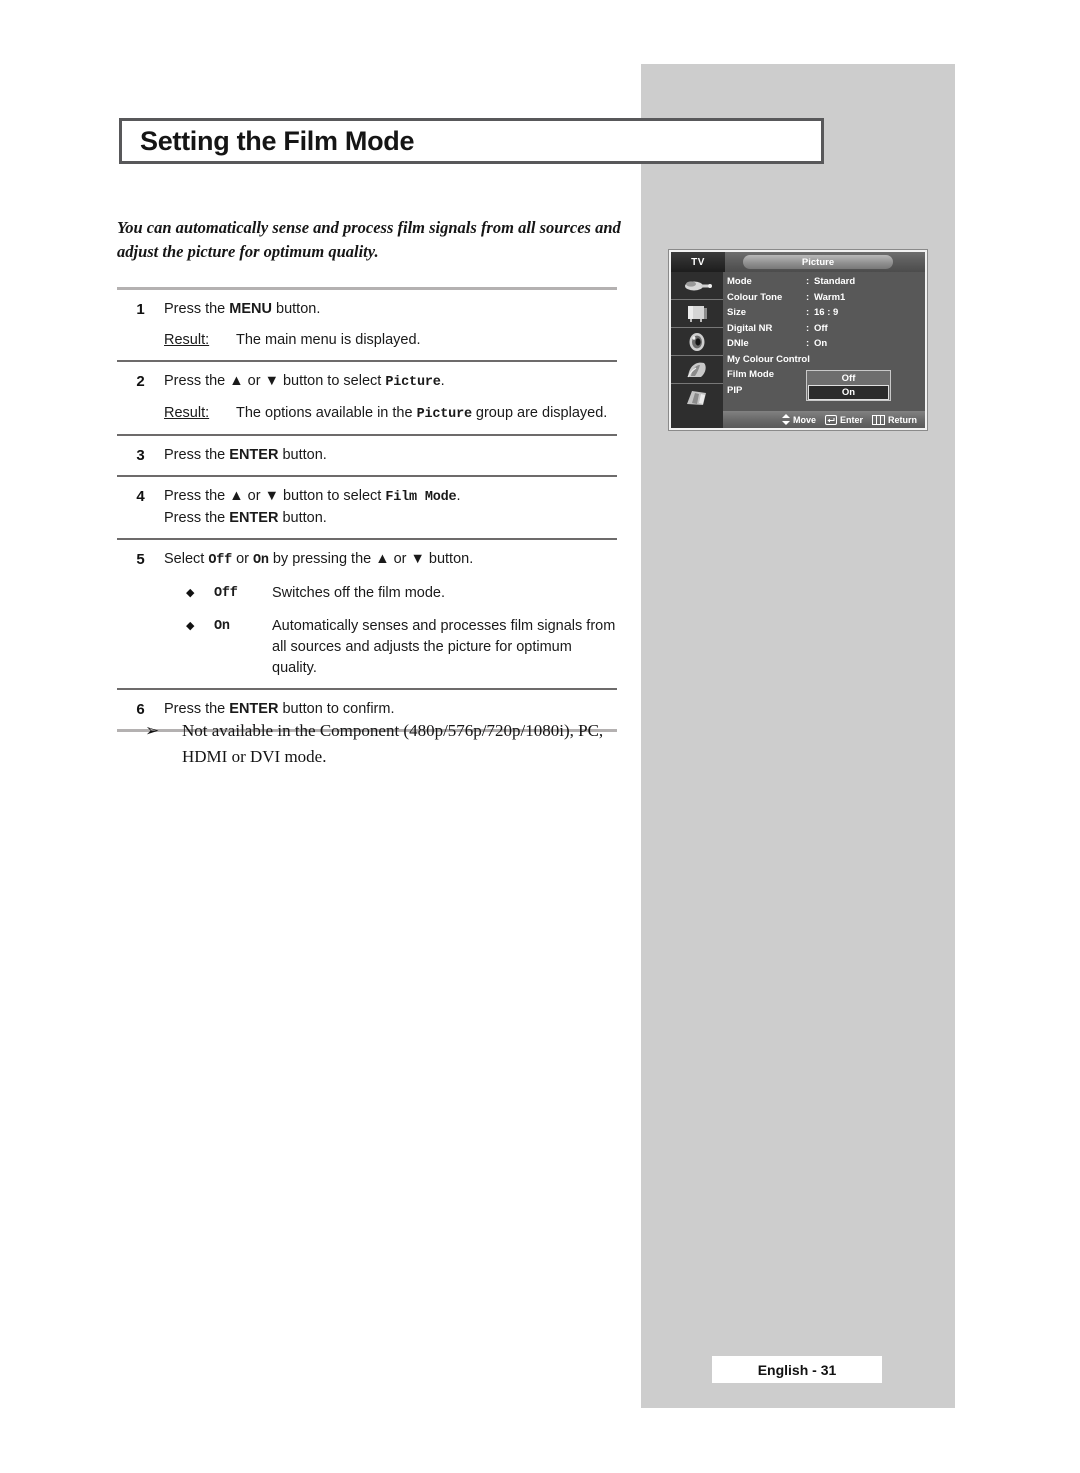  Describe the element at coordinates (697, 314) in the screenshot. I see `tv-set-icon` at that location.